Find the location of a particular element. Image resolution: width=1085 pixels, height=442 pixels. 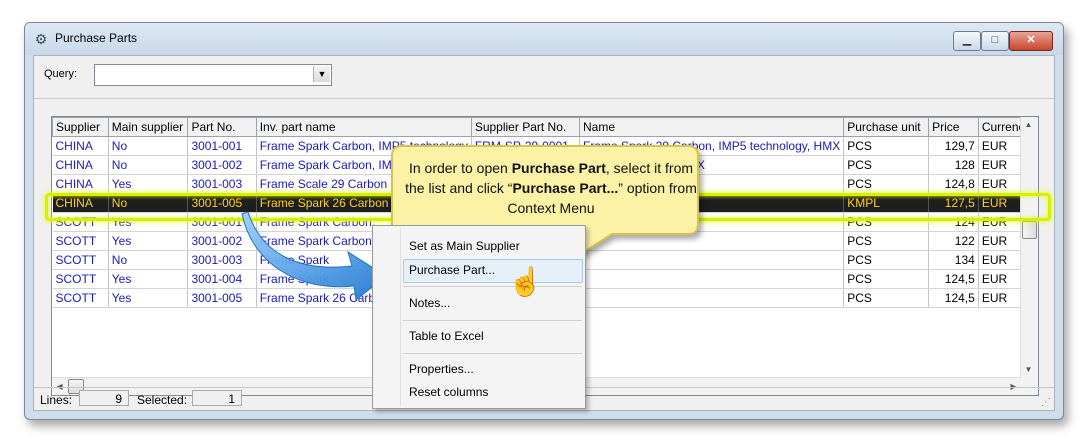

scroll-up-icon: ▲ is located at coordinates (1028, 124).